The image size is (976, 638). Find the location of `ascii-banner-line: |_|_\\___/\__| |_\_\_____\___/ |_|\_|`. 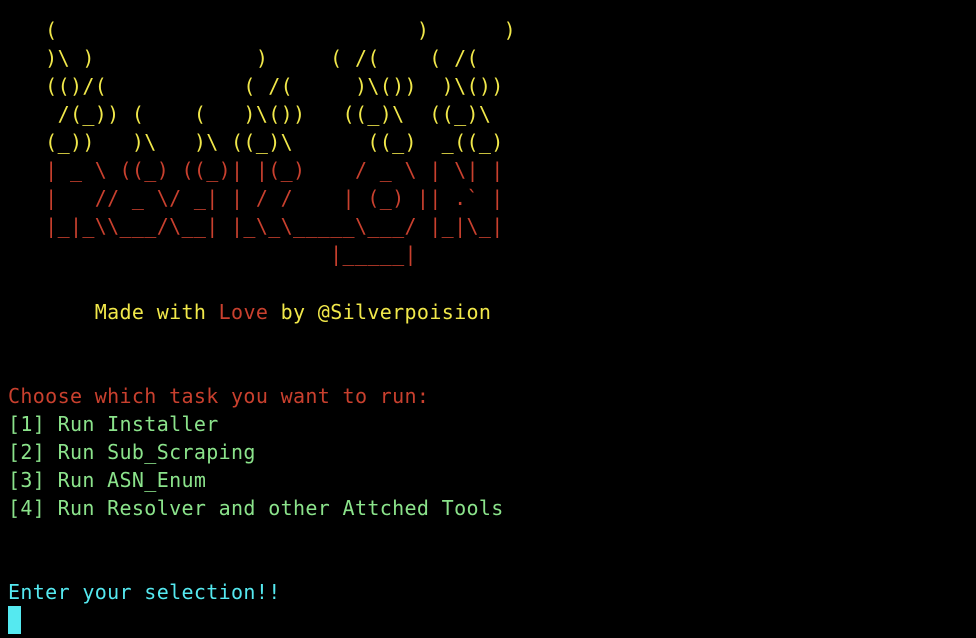

ascii-banner-line: |_|_\\___/\__| |_\_\_____\___/ |_|\_| is located at coordinates (256, 226).